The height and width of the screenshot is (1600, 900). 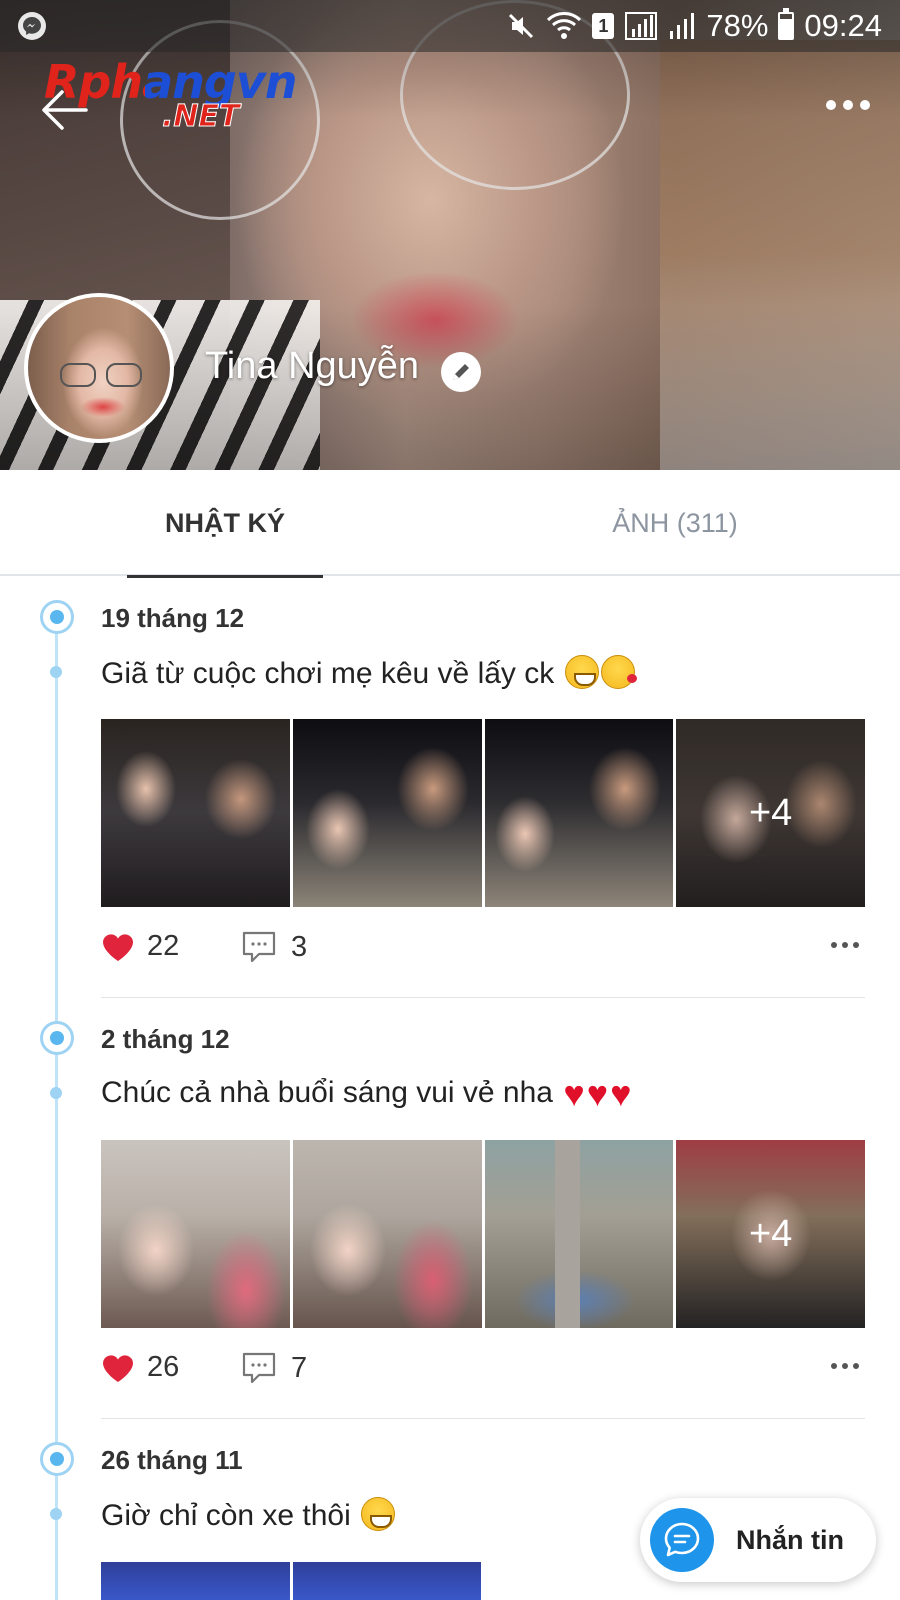 What do you see at coordinates (165, 1039) in the screenshot?
I see `post-date: 2 tháng 12` at bounding box center [165, 1039].